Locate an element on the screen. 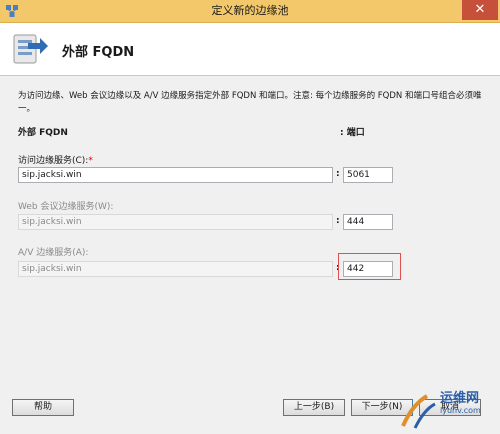 This screenshot has width=500, height=434. watermark-url: iyunv.com is located at coordinates (460, 410).